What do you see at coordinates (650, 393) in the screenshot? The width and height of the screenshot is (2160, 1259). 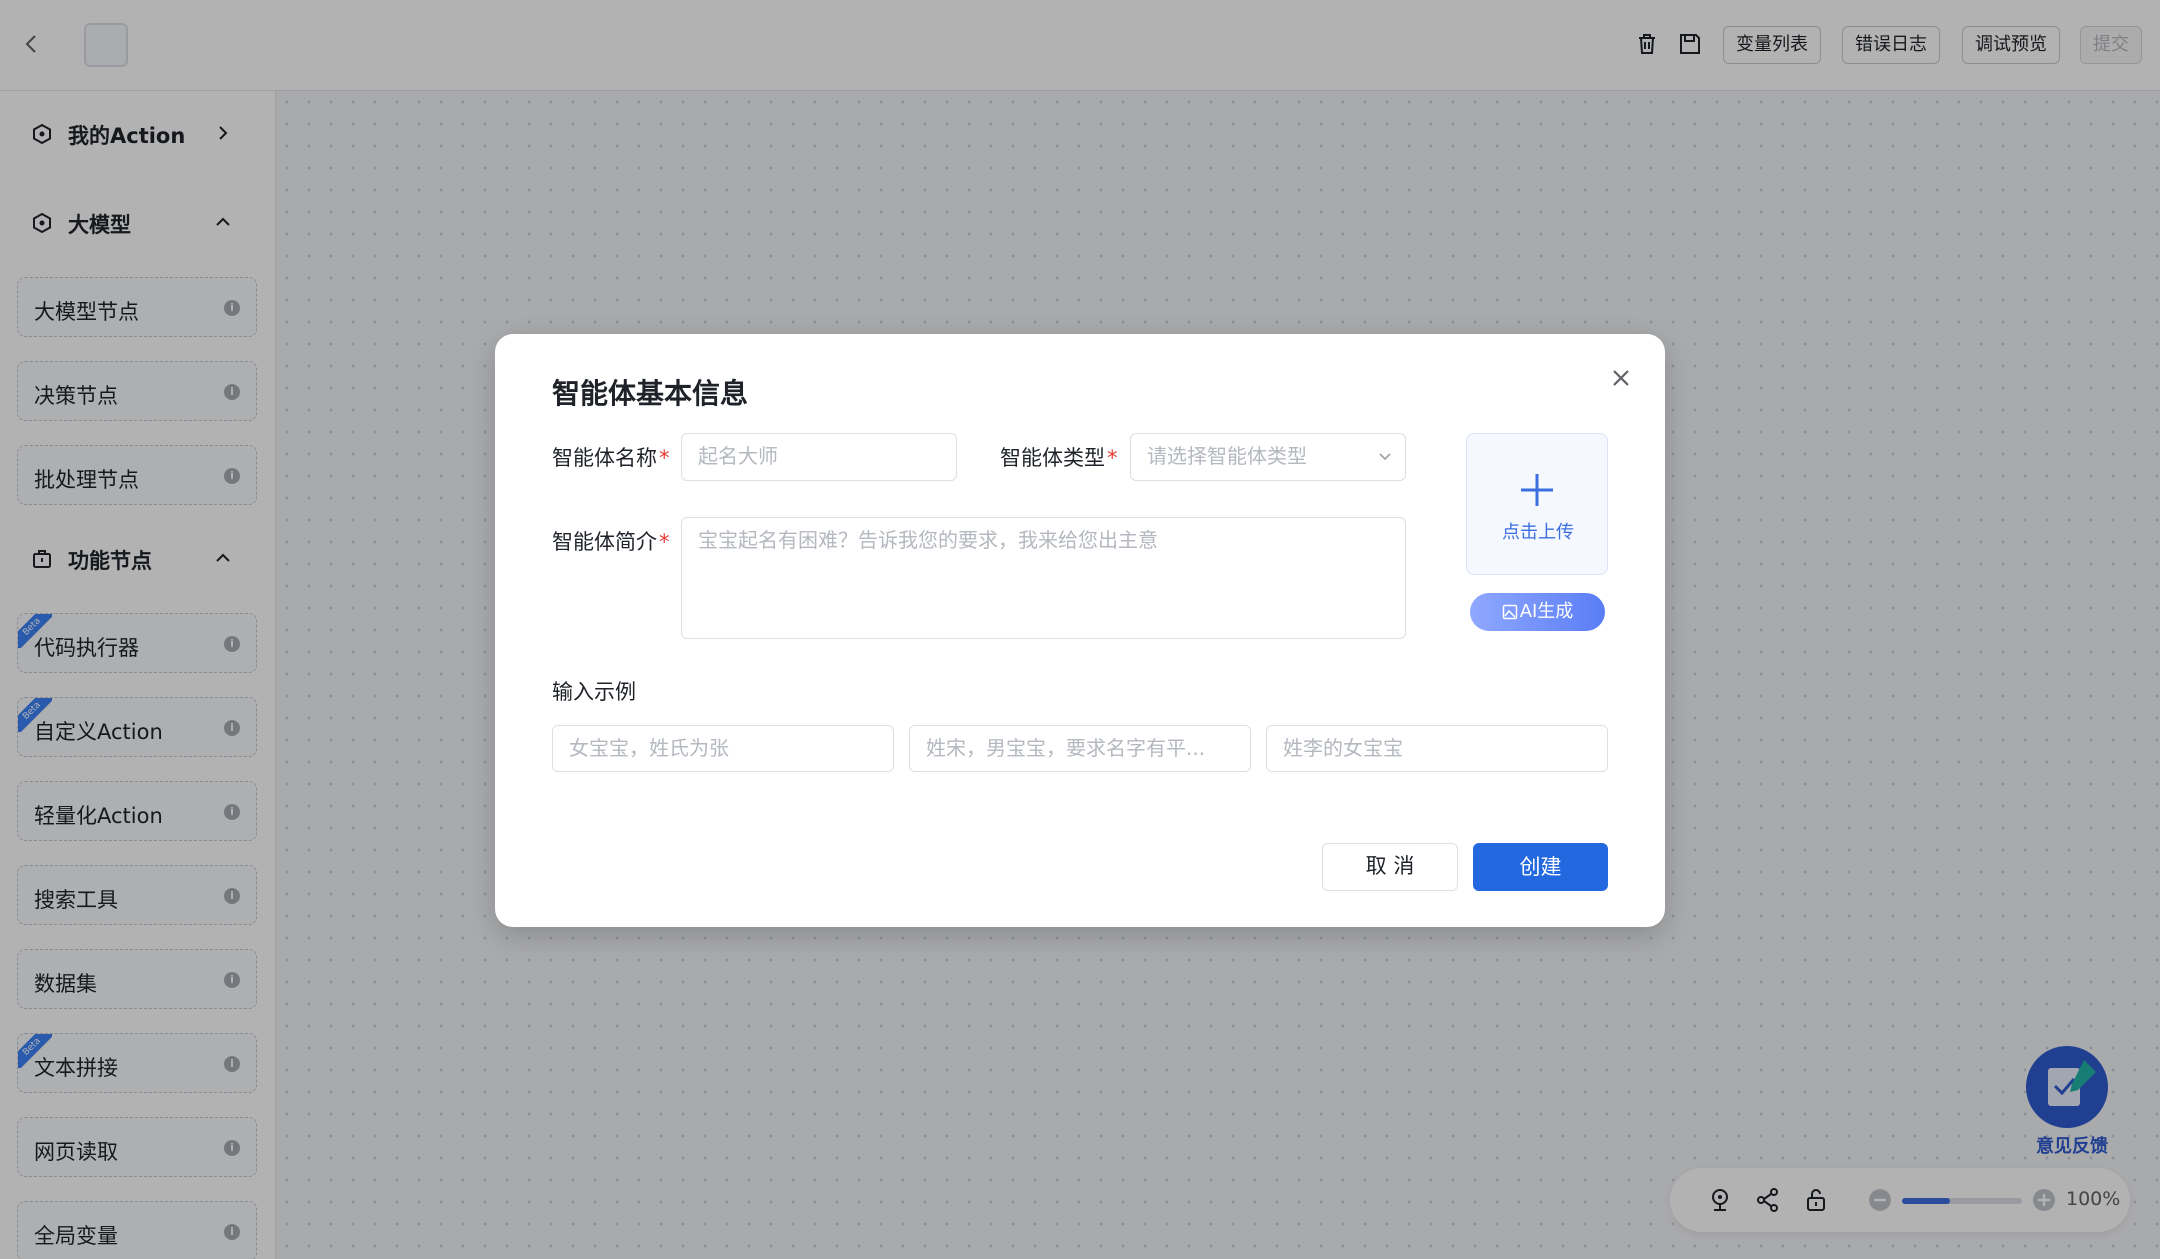 I see `dialog-title: 智能体基本信息` at bounding box center [650, 393].